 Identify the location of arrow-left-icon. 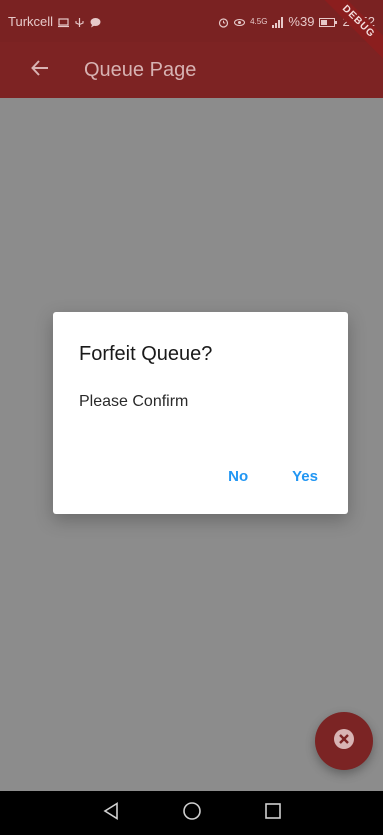
(40, 70).